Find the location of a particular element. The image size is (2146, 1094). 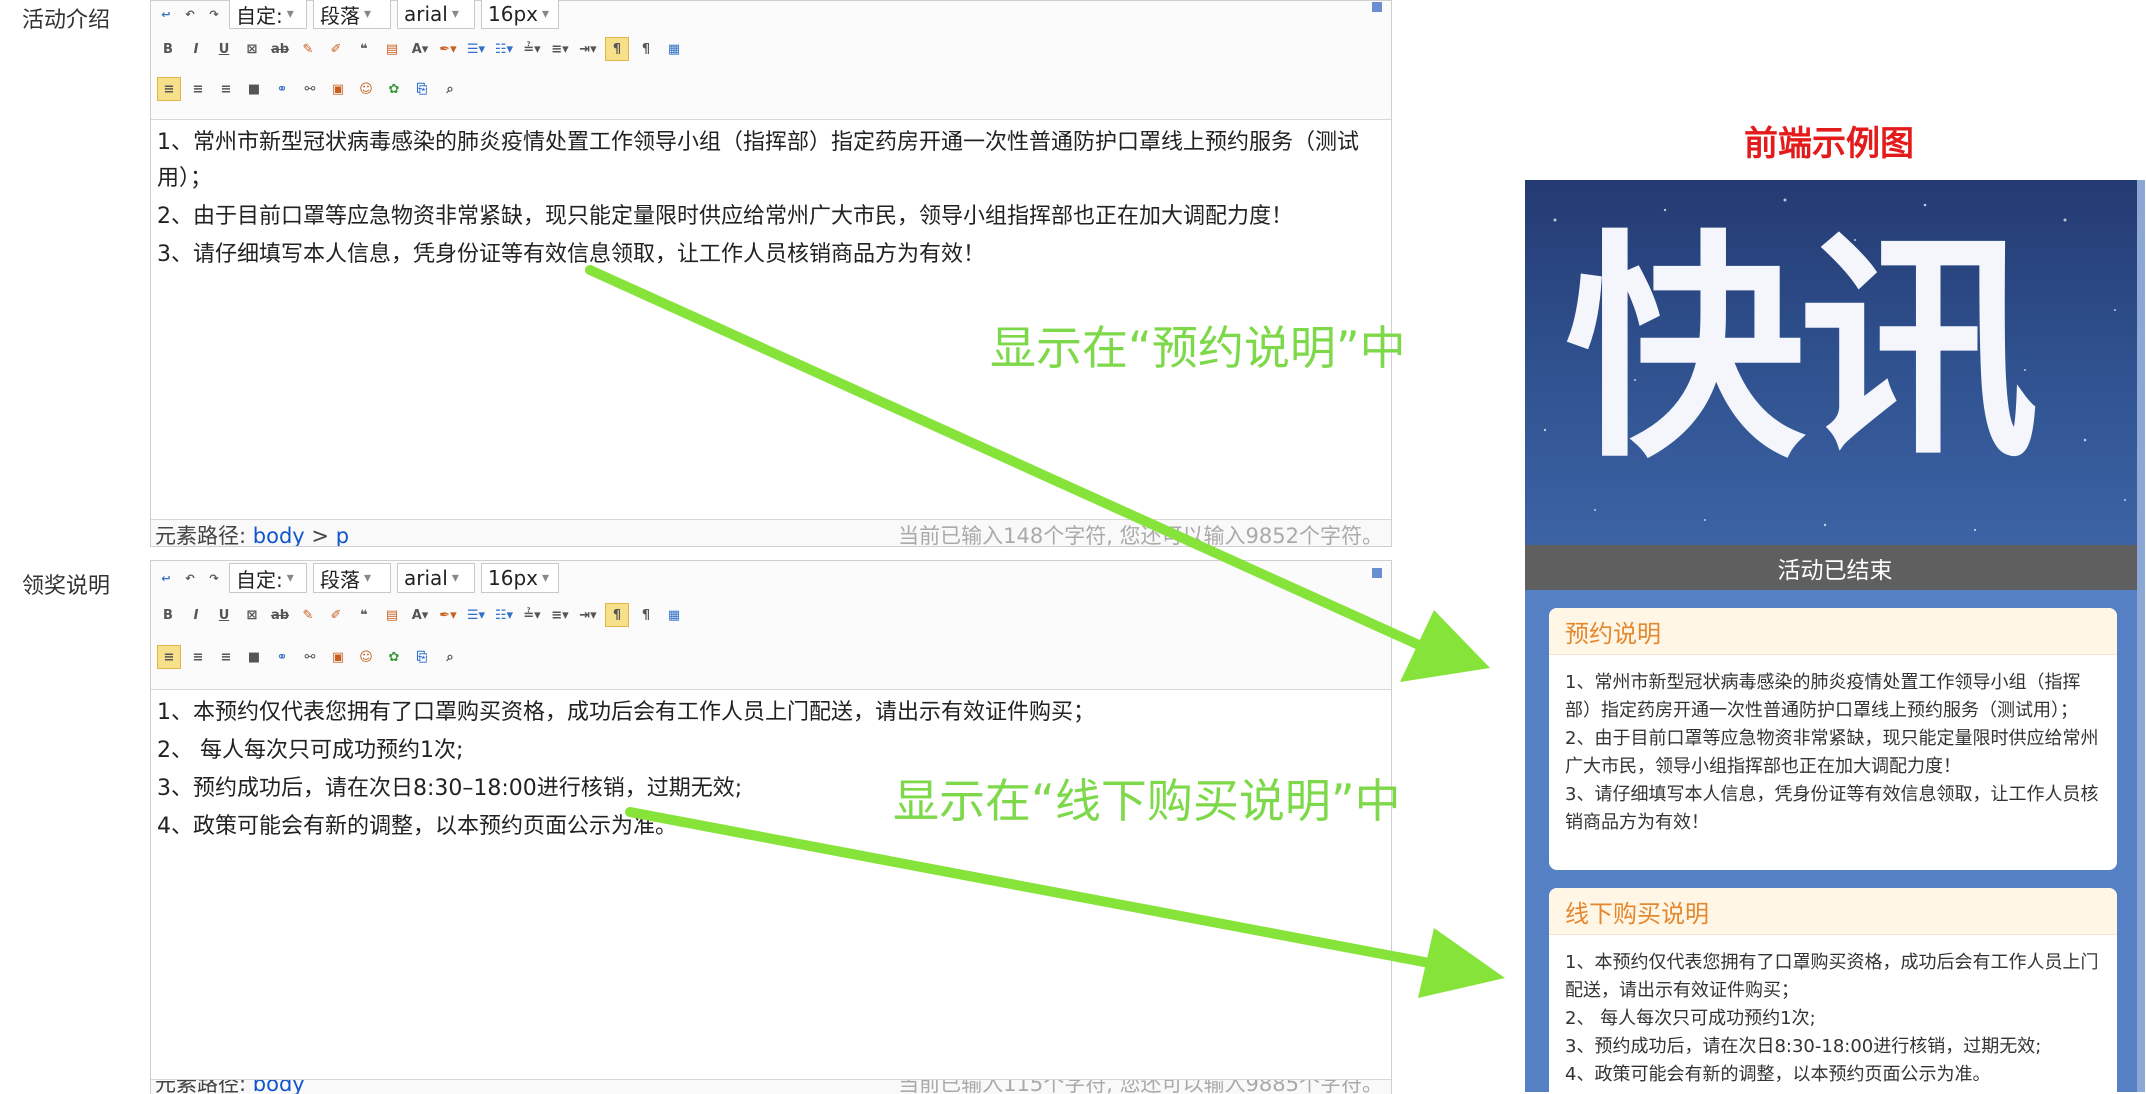

annotation-label-offline: 显示在“线下购买说明”中 is located at coordinates (1147, 801).